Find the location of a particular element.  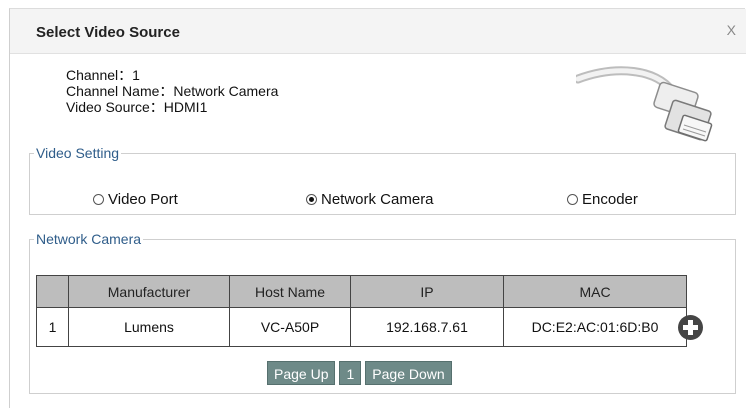

cell-index: 1 is located at coordinates (52, 327).